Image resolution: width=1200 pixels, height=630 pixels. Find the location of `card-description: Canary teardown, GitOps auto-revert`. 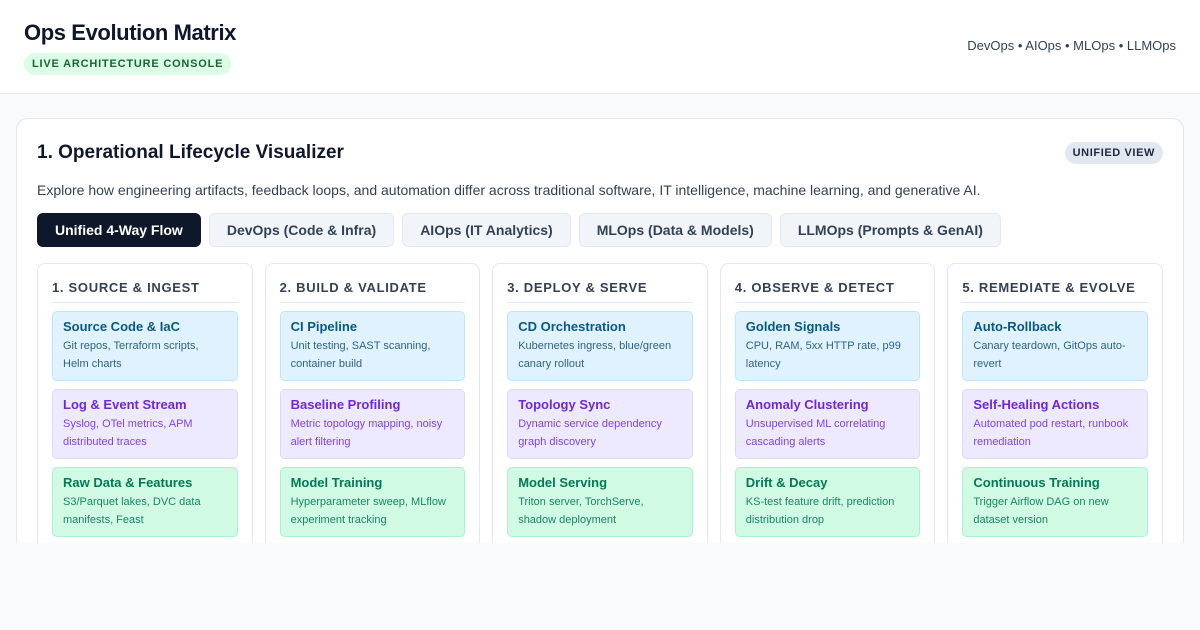

card-description: Canary teardown, GitOps auto-revert is located at coordinates (1049, 355).